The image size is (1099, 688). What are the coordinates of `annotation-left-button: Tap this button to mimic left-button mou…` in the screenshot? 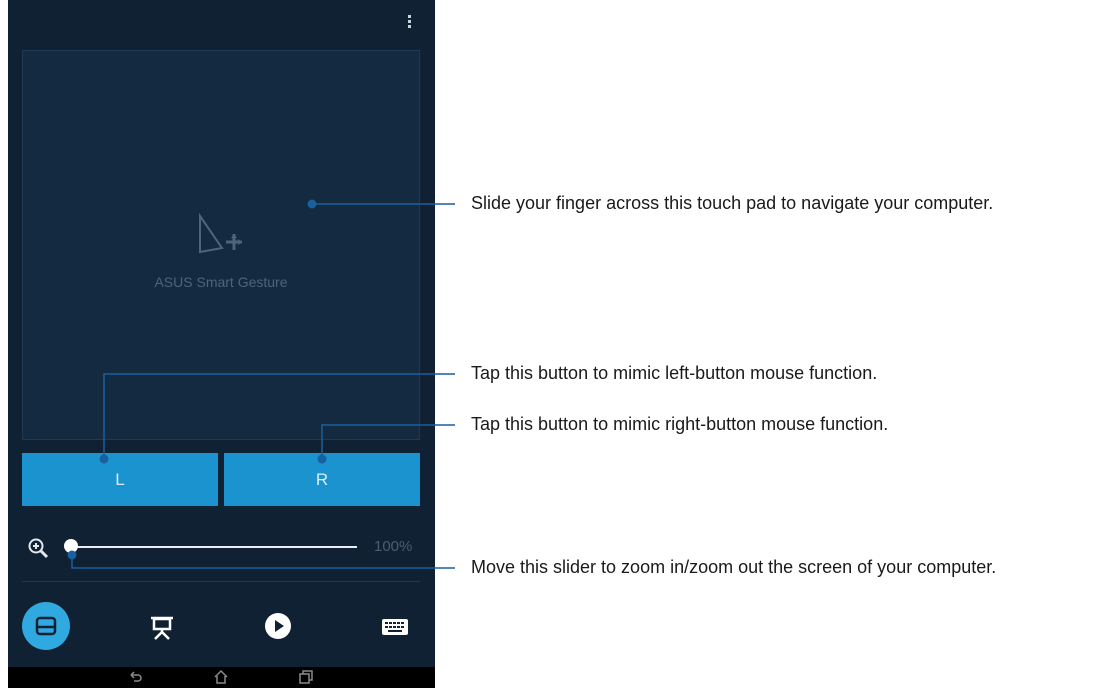 It's located at (674, 373).